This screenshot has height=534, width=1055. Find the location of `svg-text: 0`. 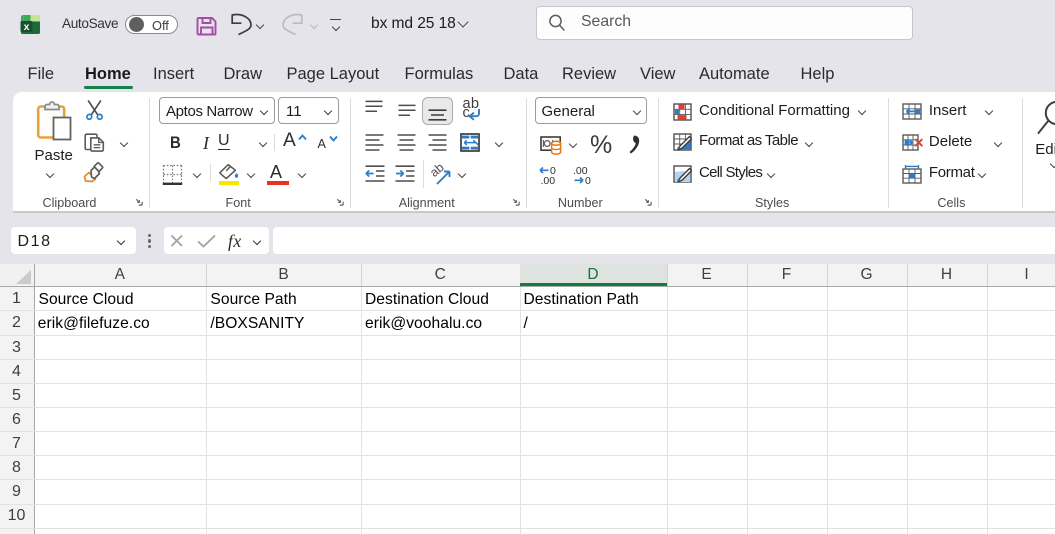

svg-text: 0 is located at coordinates (588, 180).